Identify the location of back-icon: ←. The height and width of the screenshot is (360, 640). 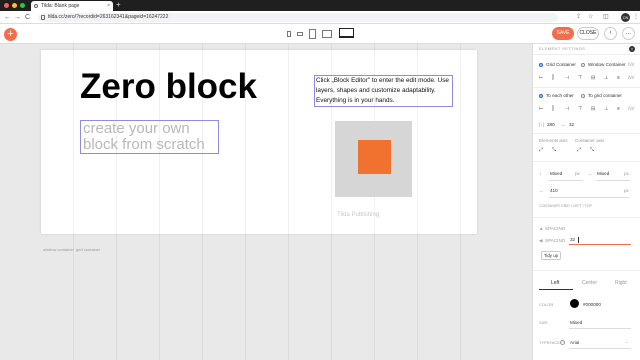
(7, 17).